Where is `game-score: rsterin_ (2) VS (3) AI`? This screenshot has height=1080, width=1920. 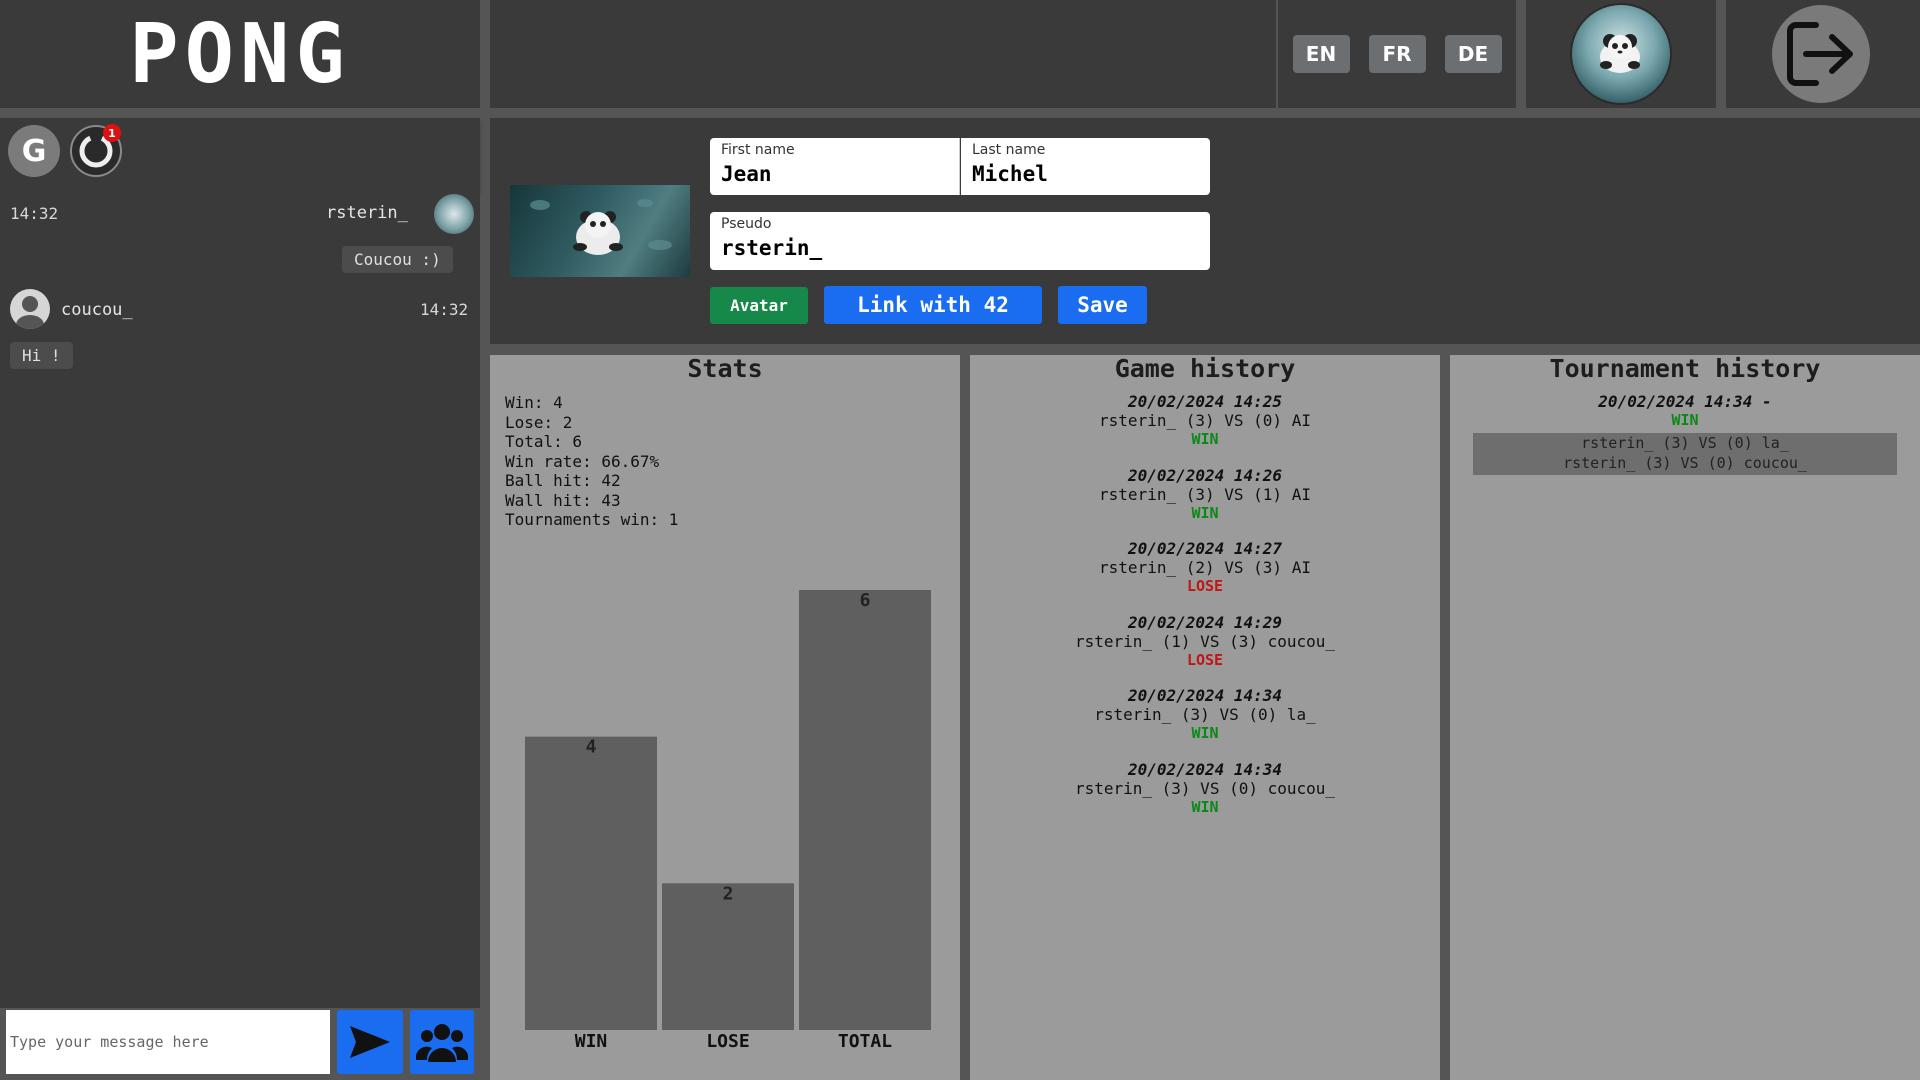
game-score: rsterin_ (2) VS (3) AI is located at coordinates (1205, 567).